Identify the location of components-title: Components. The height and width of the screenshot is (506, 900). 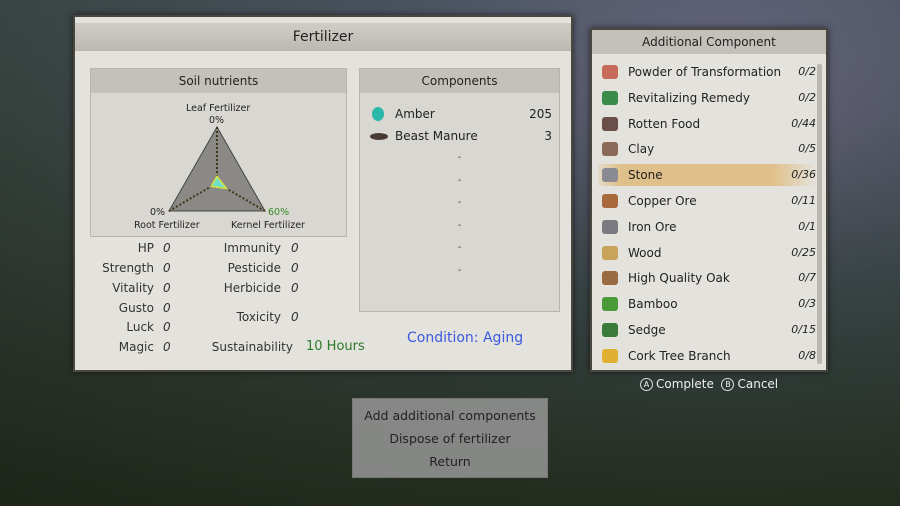
(459, 81).